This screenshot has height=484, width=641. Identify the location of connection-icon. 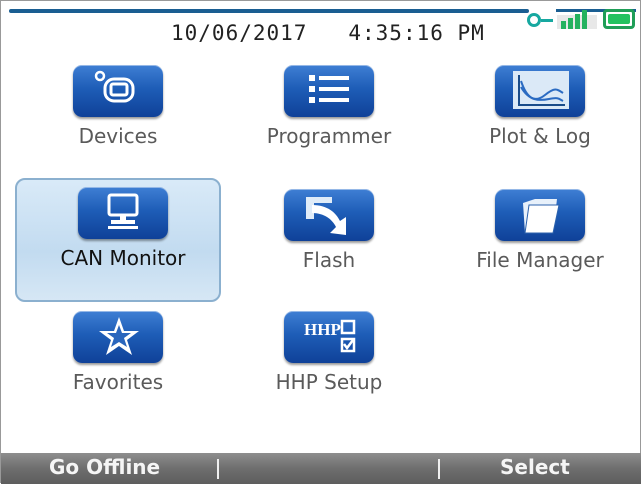
(534, 20).